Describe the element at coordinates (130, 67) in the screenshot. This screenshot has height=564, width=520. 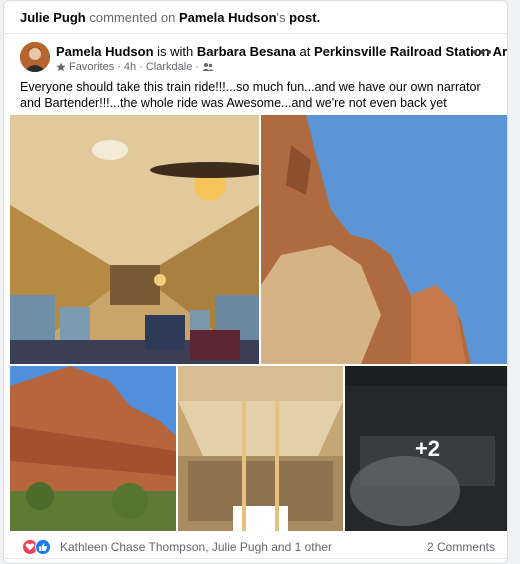
I see `post-time: 4h` at that location.